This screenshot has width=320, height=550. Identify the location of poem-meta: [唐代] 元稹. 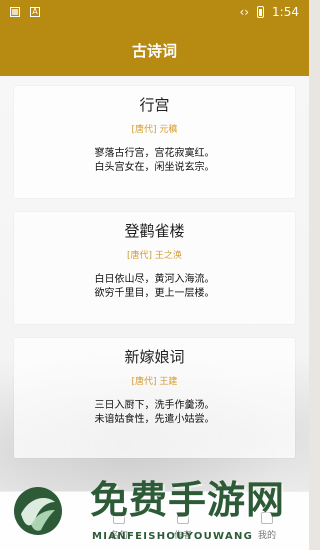
(154, 130).